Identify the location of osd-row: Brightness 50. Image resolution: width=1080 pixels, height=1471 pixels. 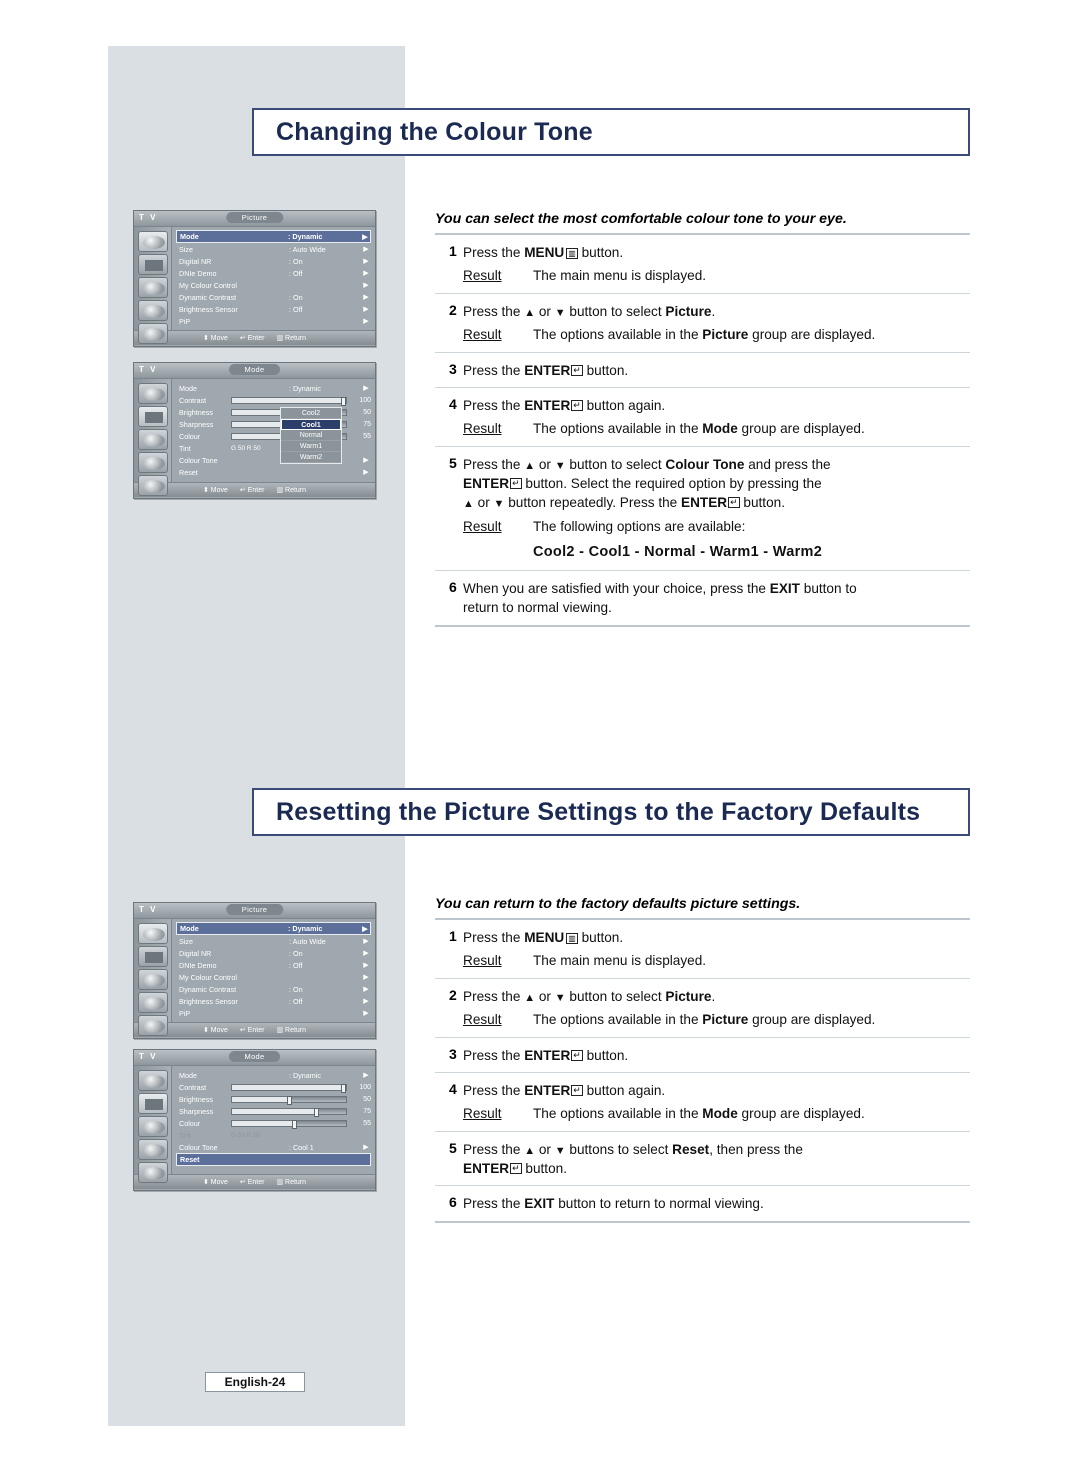
(273, 1099).